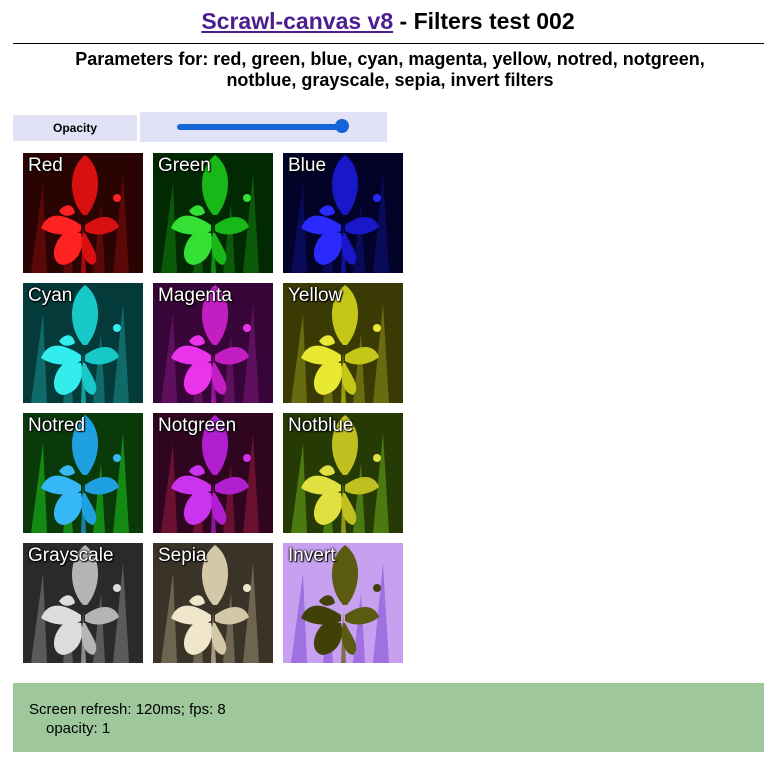  What do you see at coordinates (307, 165) in the screenshot?
I see `filter-tile-label: Blue` at bounding box center [307, 165].